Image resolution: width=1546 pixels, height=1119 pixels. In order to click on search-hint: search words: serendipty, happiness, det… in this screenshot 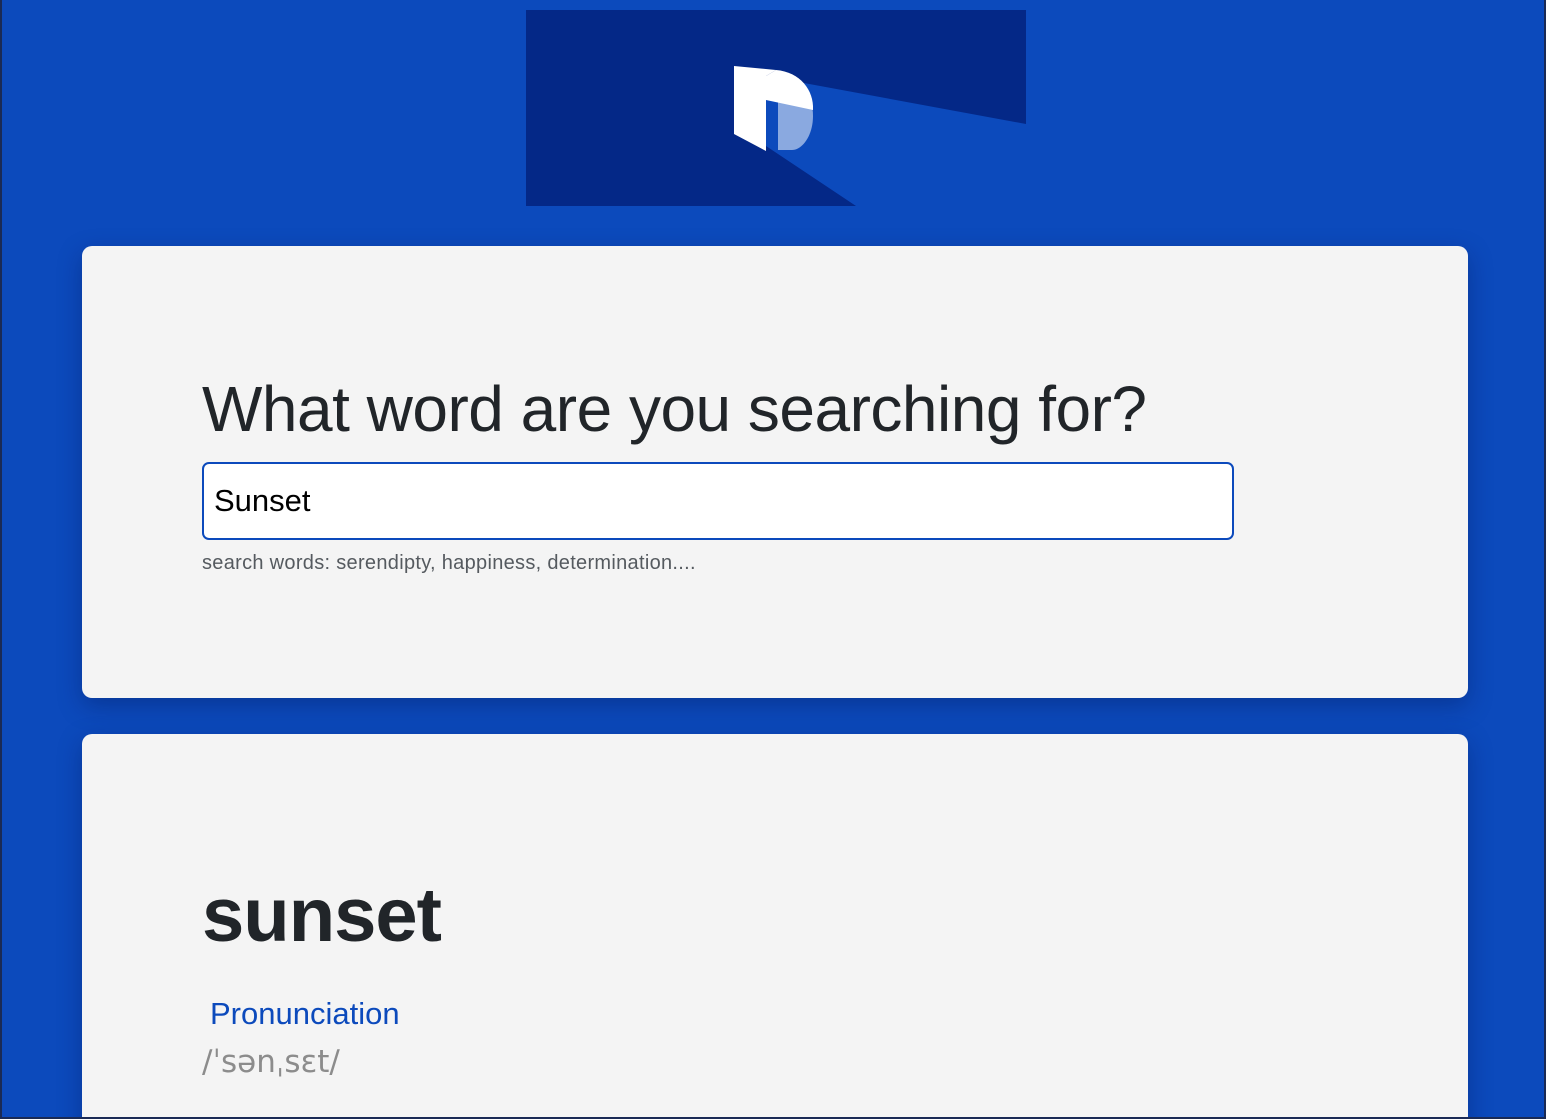, I will do `click(449, 563)`.